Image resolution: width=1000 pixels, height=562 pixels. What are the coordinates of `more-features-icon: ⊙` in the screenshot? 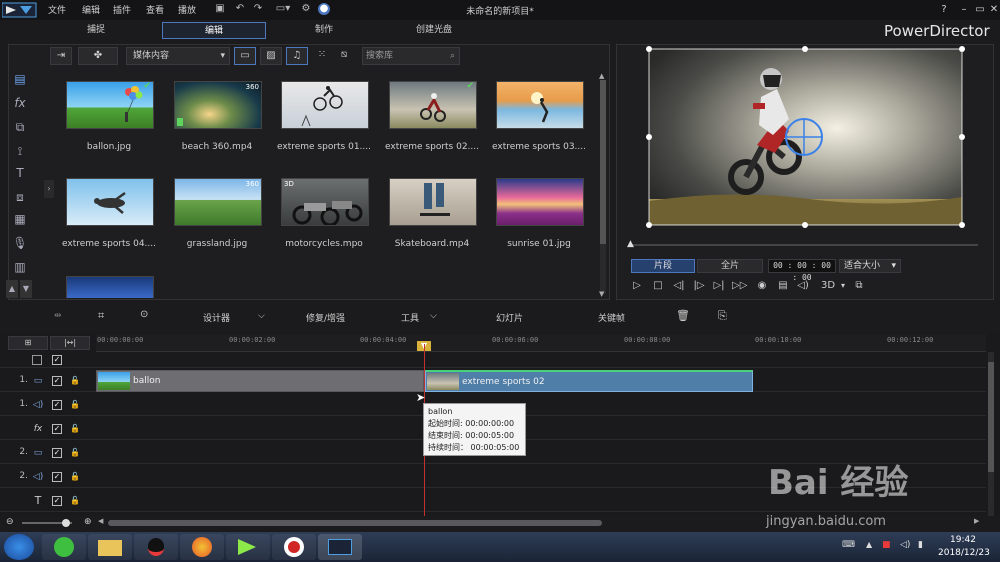 It's located at (144, 314).